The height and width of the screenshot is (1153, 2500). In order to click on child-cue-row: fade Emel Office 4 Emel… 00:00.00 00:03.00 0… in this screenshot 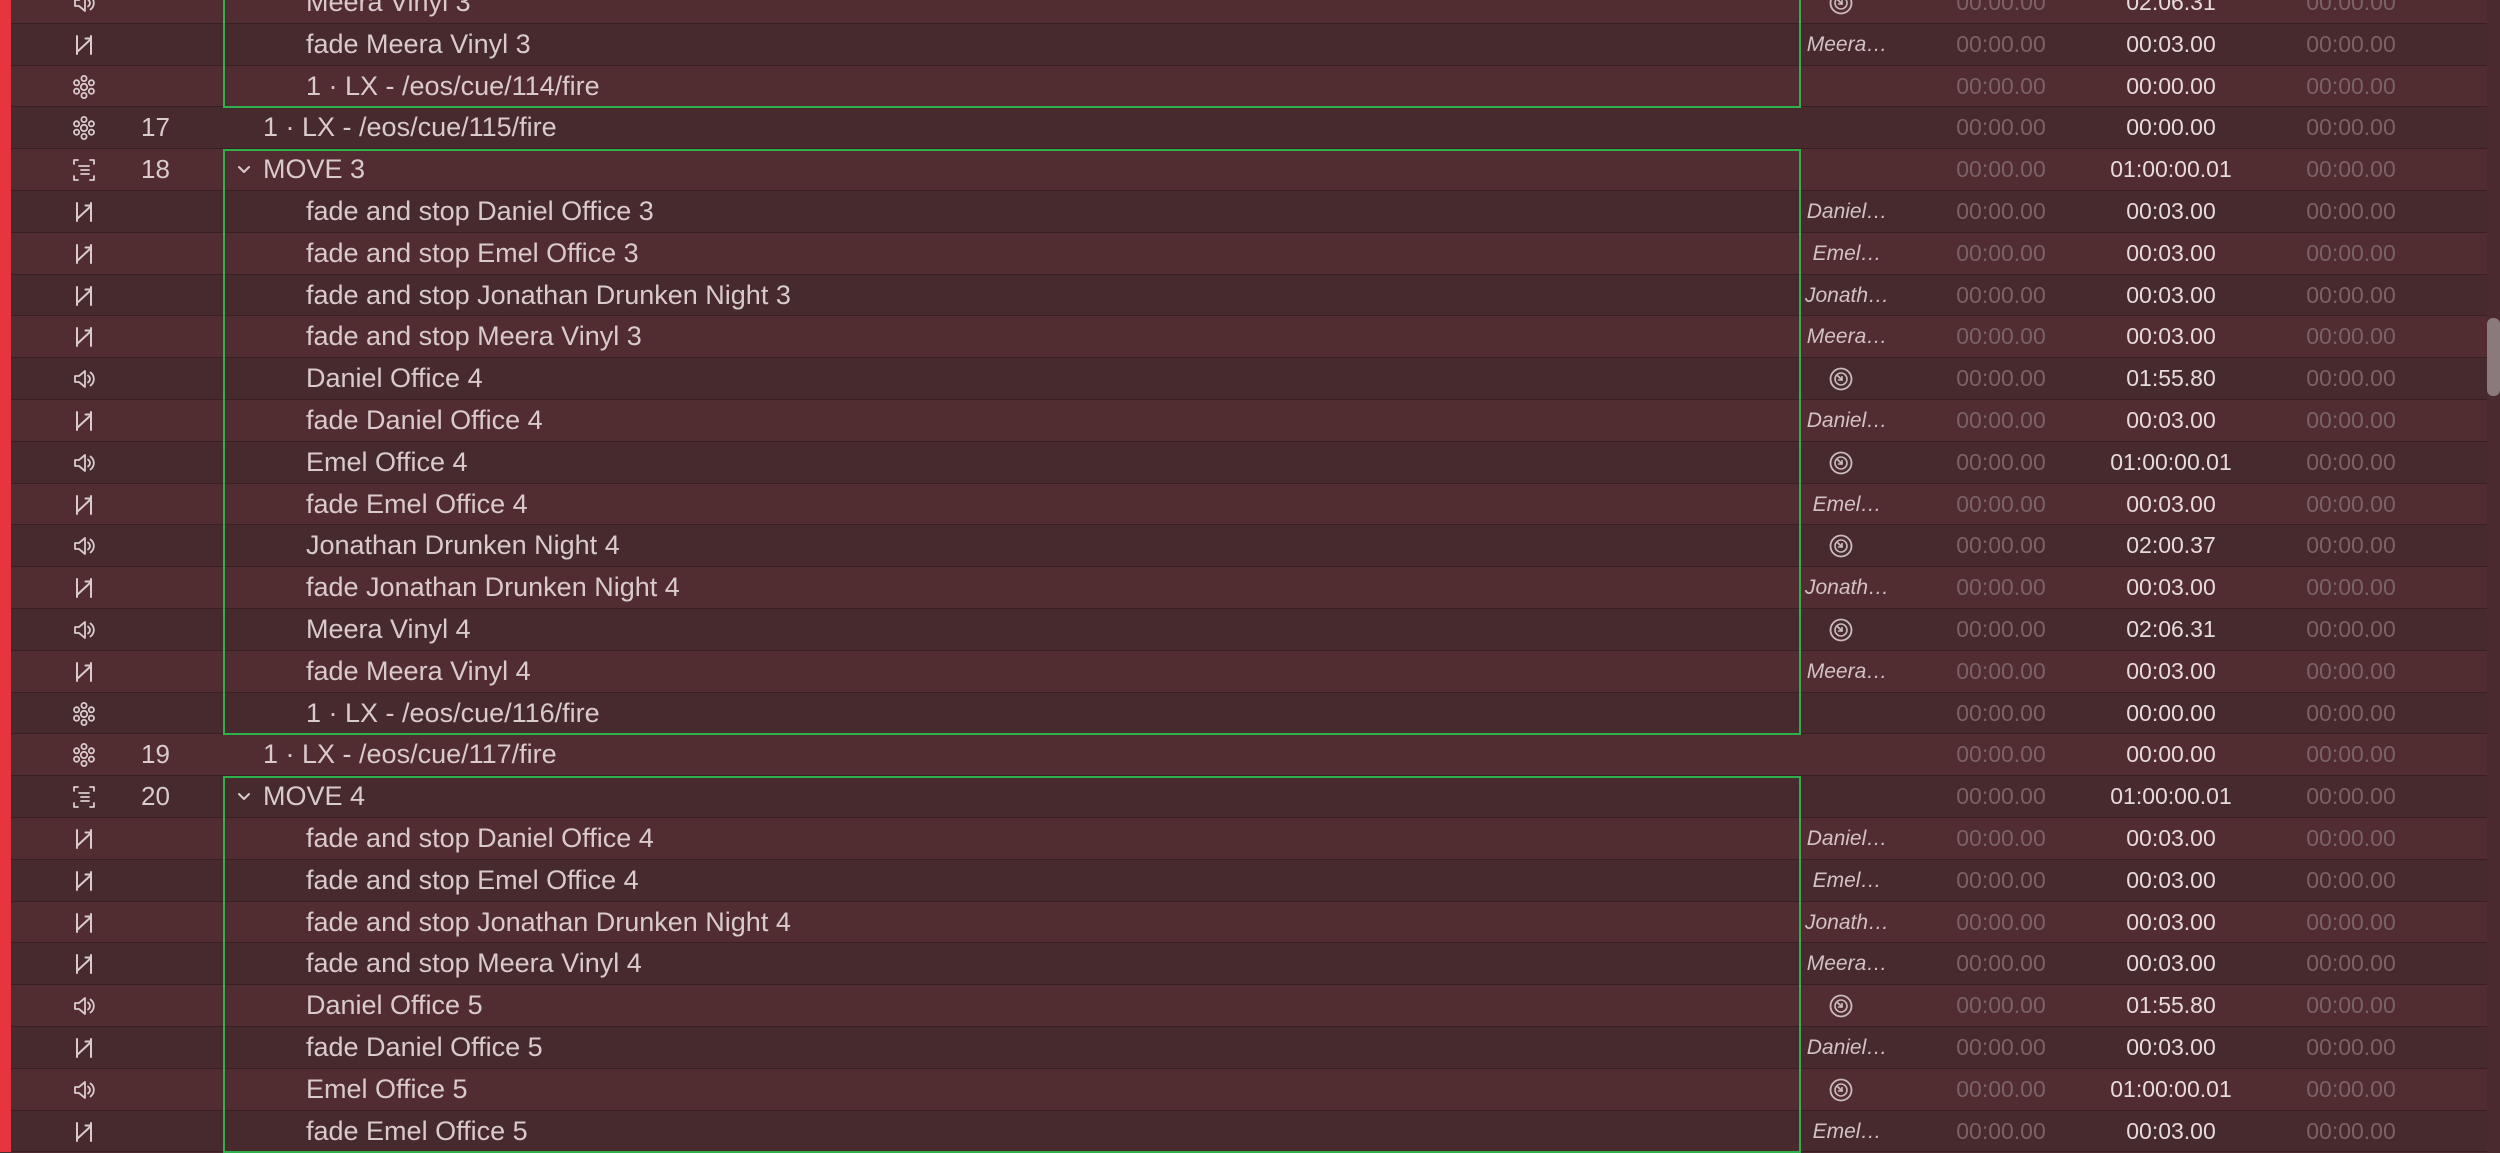, I will do `click(1249, 504)`.